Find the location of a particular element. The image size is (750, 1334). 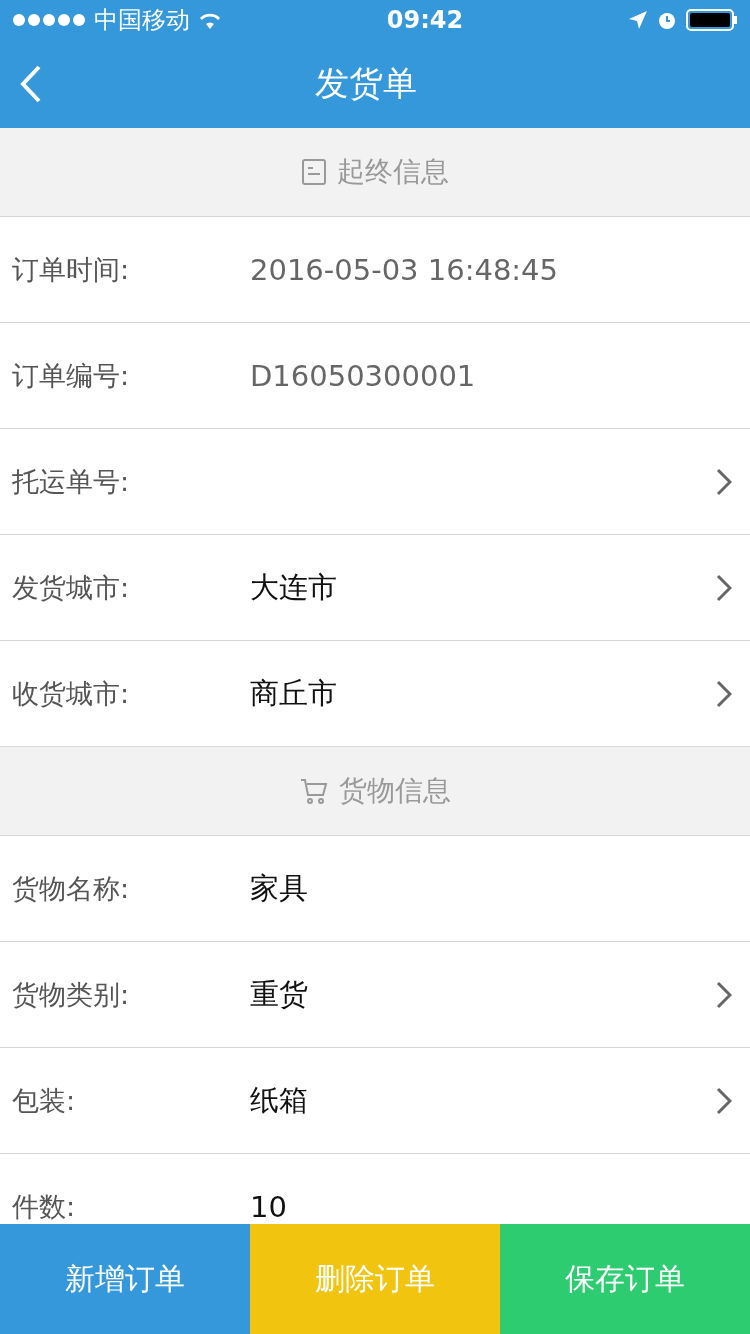

field-label: 包装: is located at coordinates (44, 1100).